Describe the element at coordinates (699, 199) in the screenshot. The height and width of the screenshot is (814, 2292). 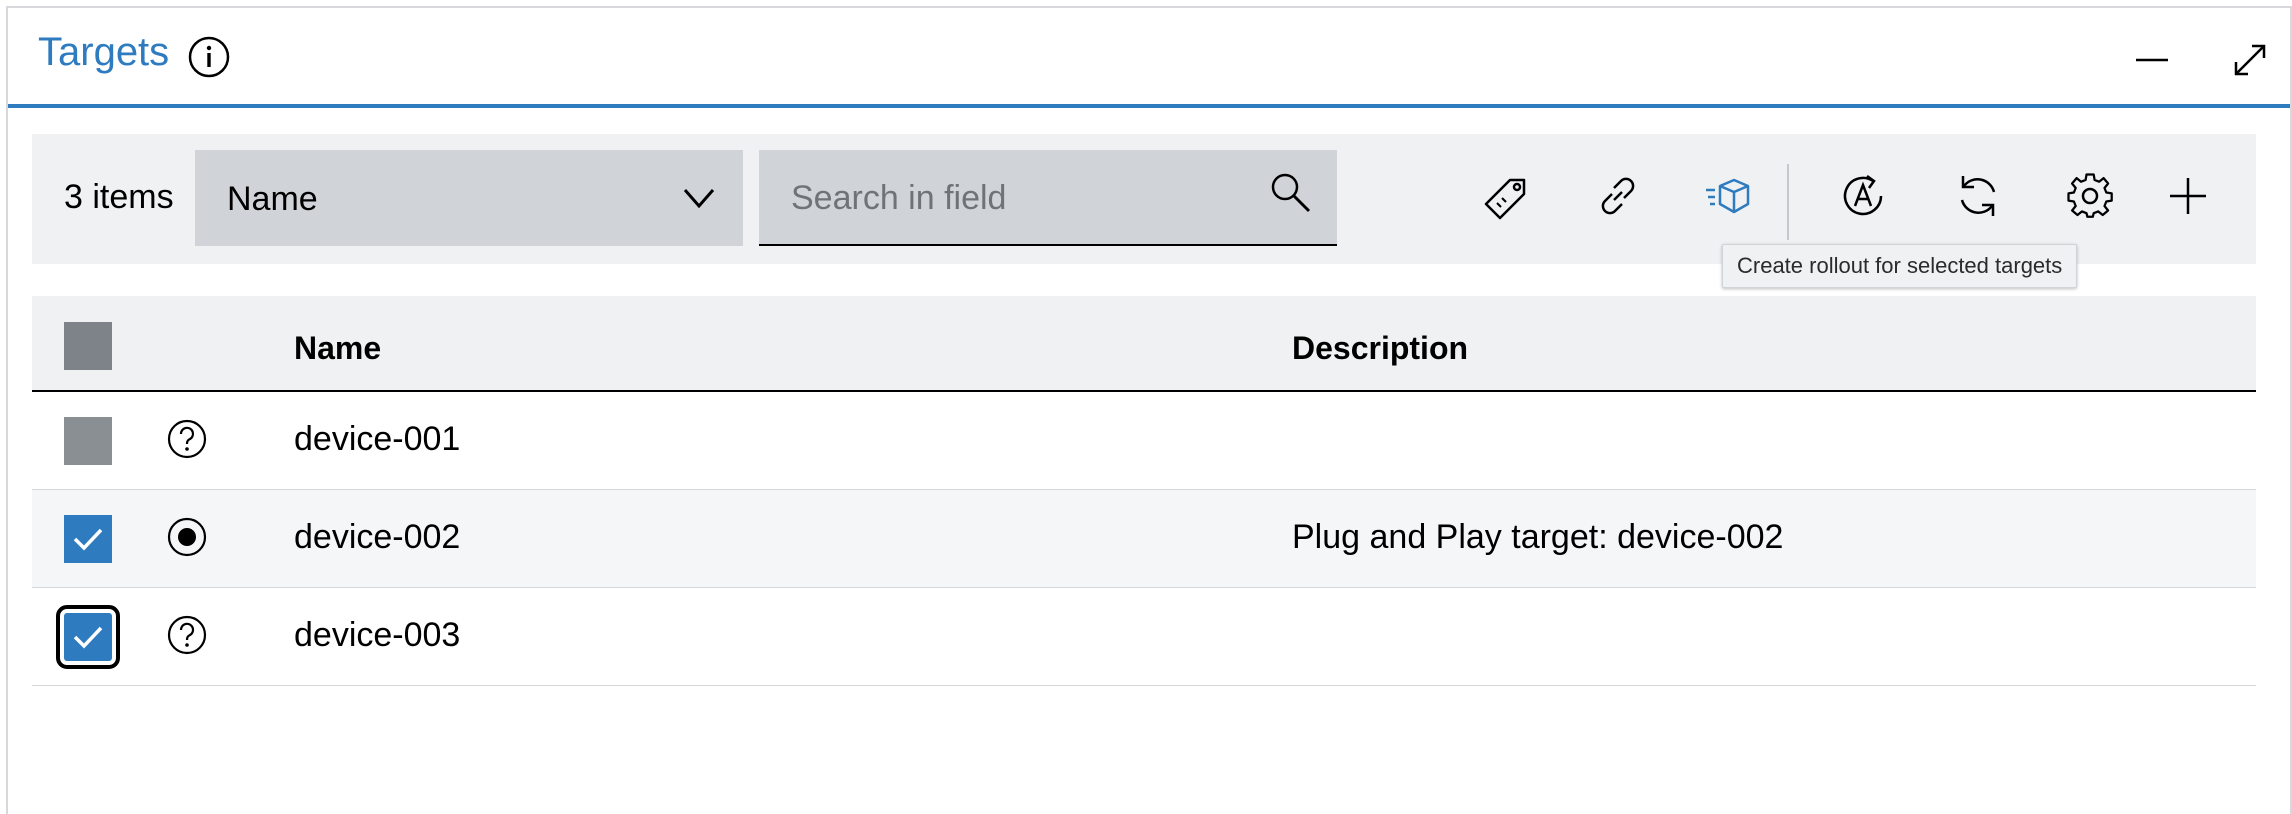
I see `chevron-down-icon` at that location.